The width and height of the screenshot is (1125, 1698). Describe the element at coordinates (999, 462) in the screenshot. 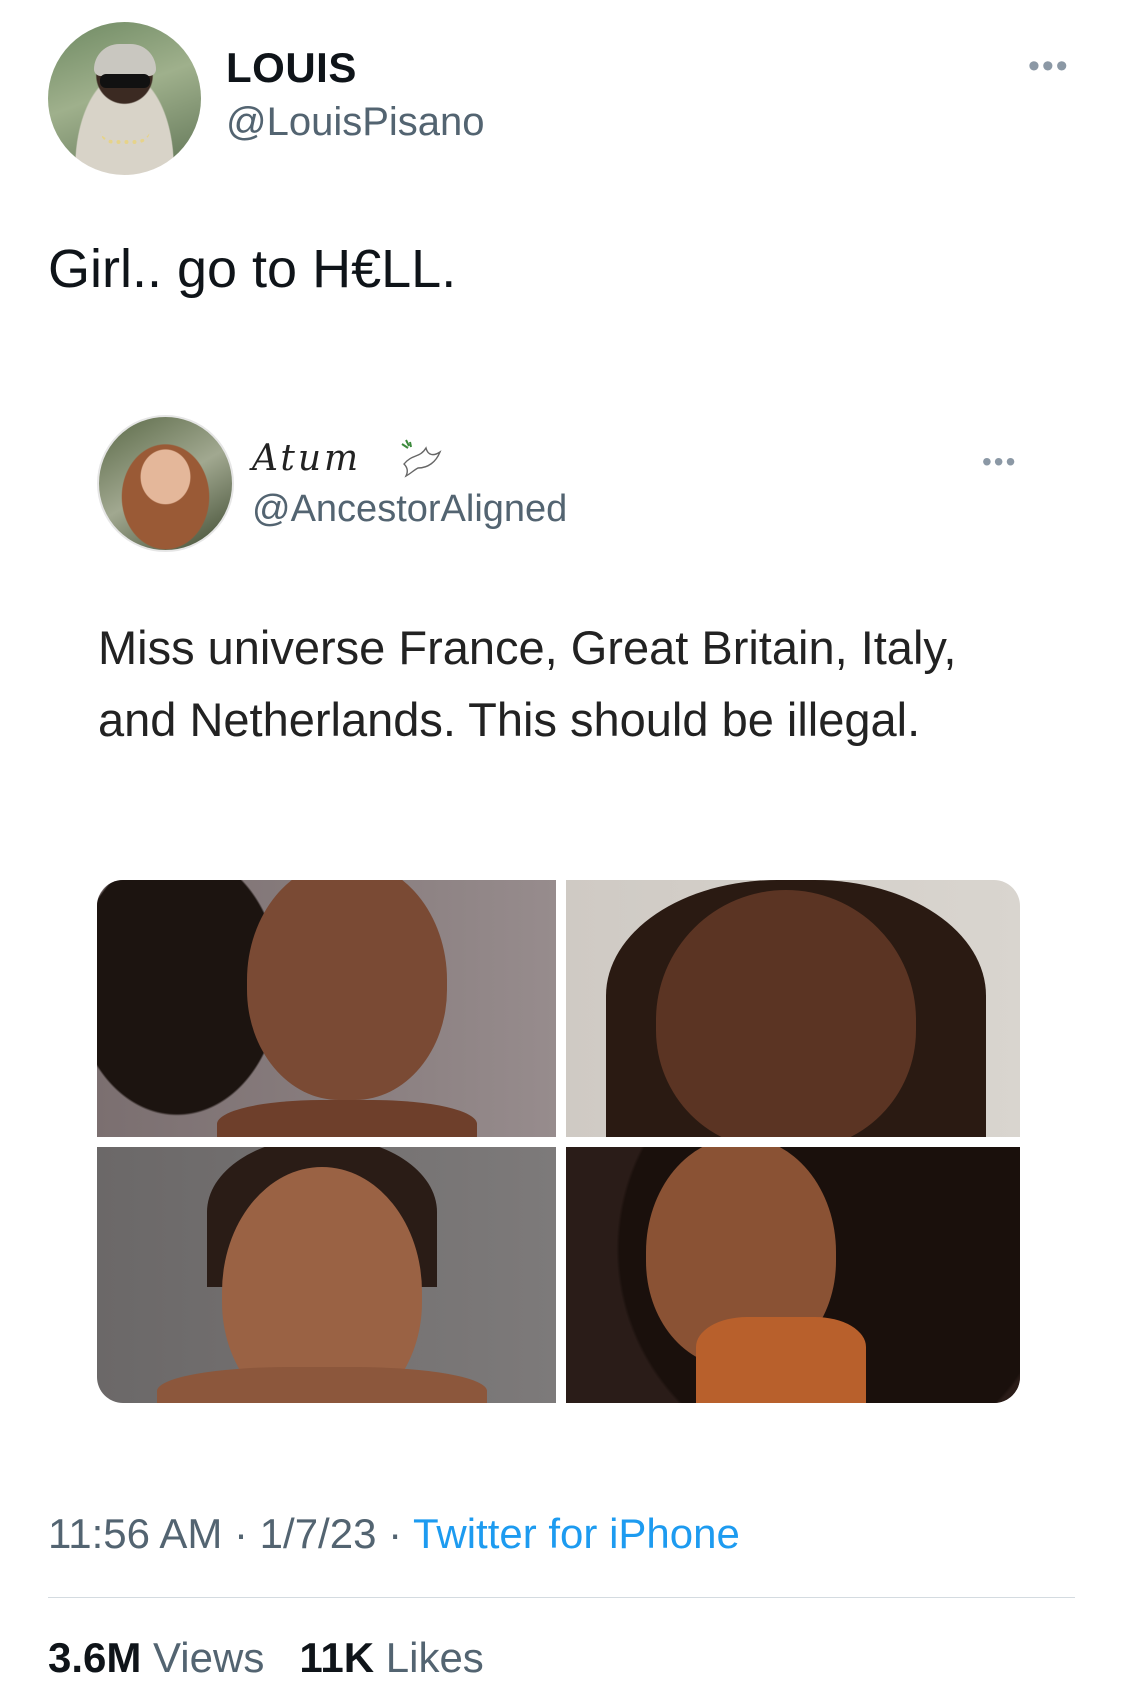

I see `quoted-more-options-icon: •••` at that location.